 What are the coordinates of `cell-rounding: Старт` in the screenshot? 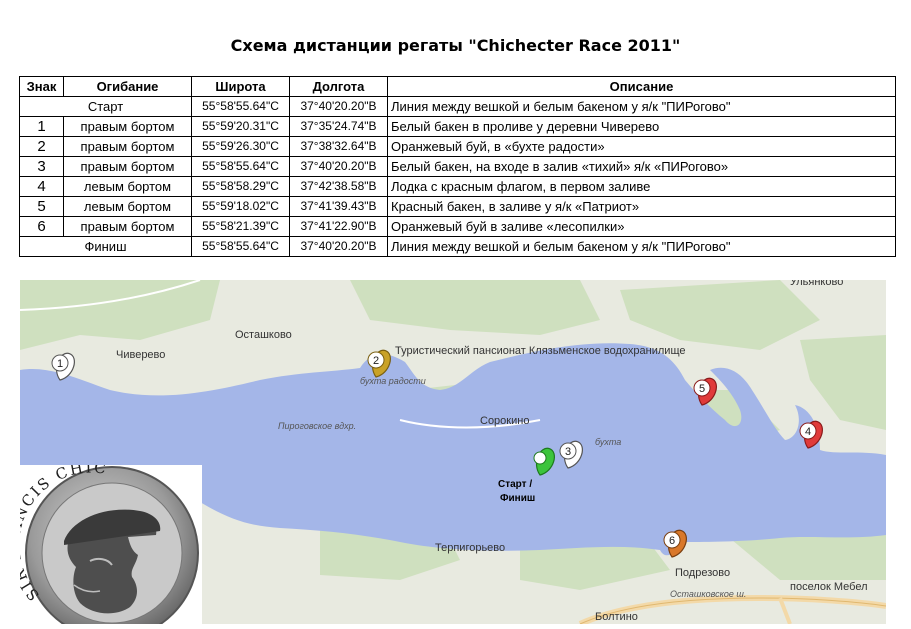 It's located at (105, 106).